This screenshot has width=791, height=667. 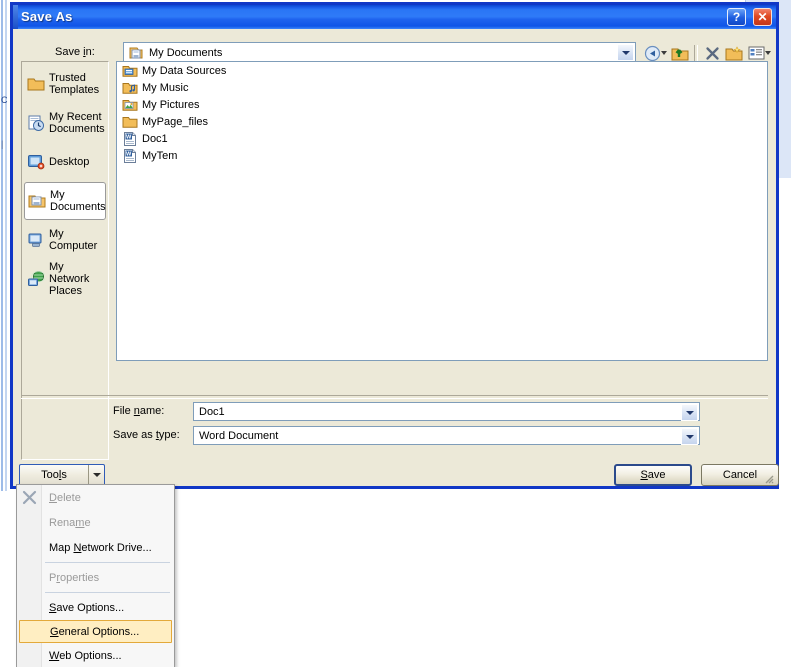 What do you see at coordinates (77, 123) in the screenshot?
I see `place-label: My Recent Documents` at bounding box center [77, 123].